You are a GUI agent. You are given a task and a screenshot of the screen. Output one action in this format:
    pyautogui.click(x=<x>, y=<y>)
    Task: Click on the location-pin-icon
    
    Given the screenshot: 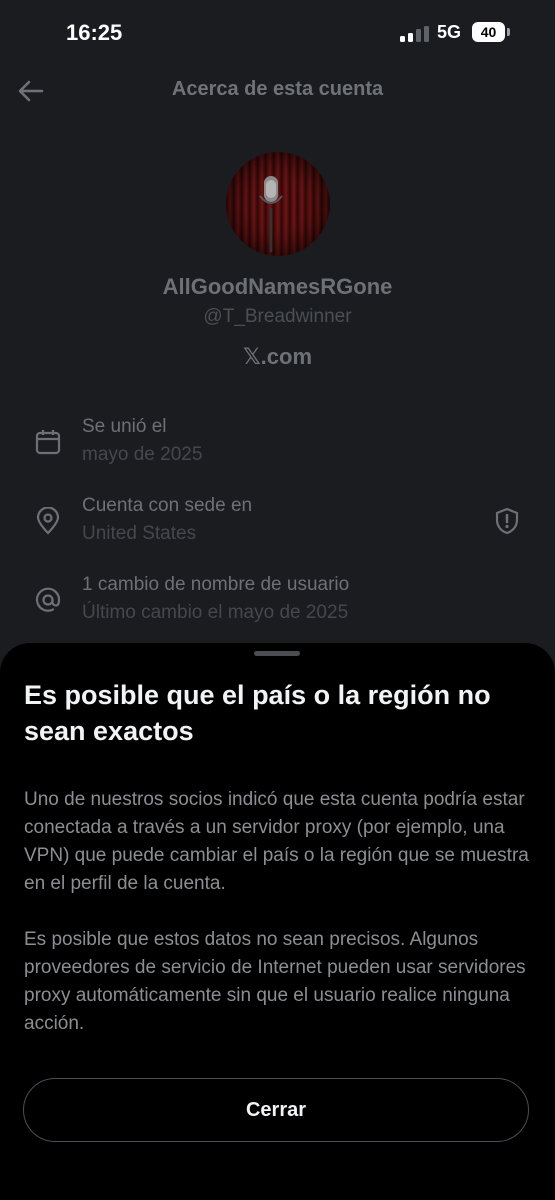 What is the action you would take?
    pyautogui.click(x=48, y=520)
    